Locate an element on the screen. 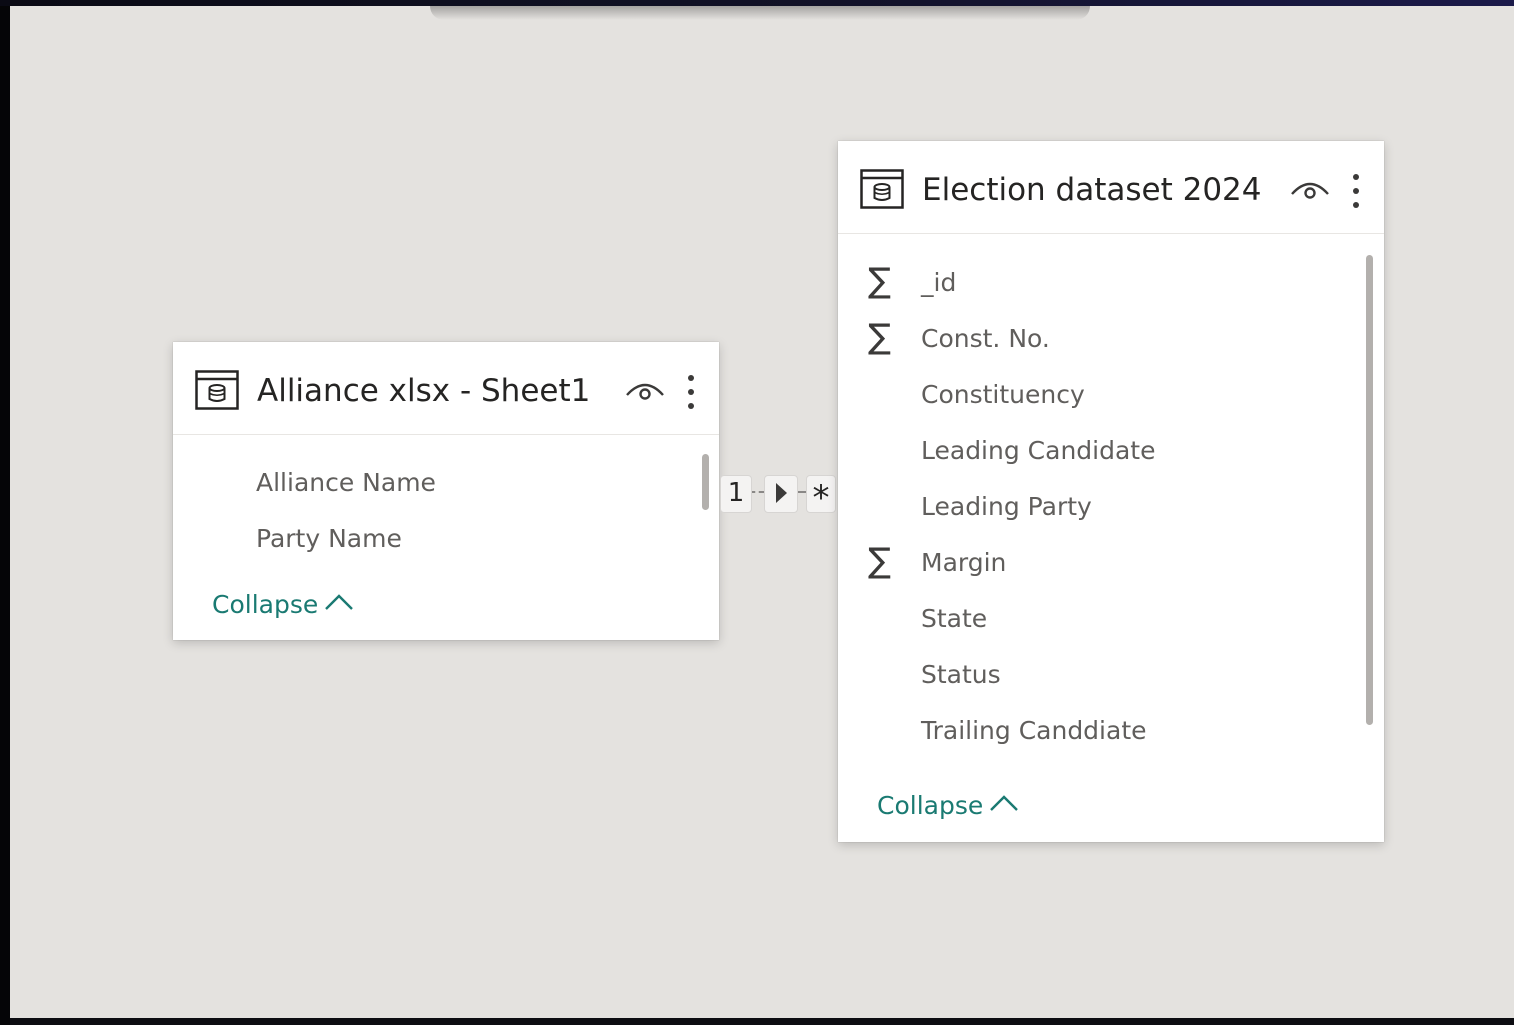  table-title: Alliance xlsx - Sheet1 is located at coordinates (424, 391).